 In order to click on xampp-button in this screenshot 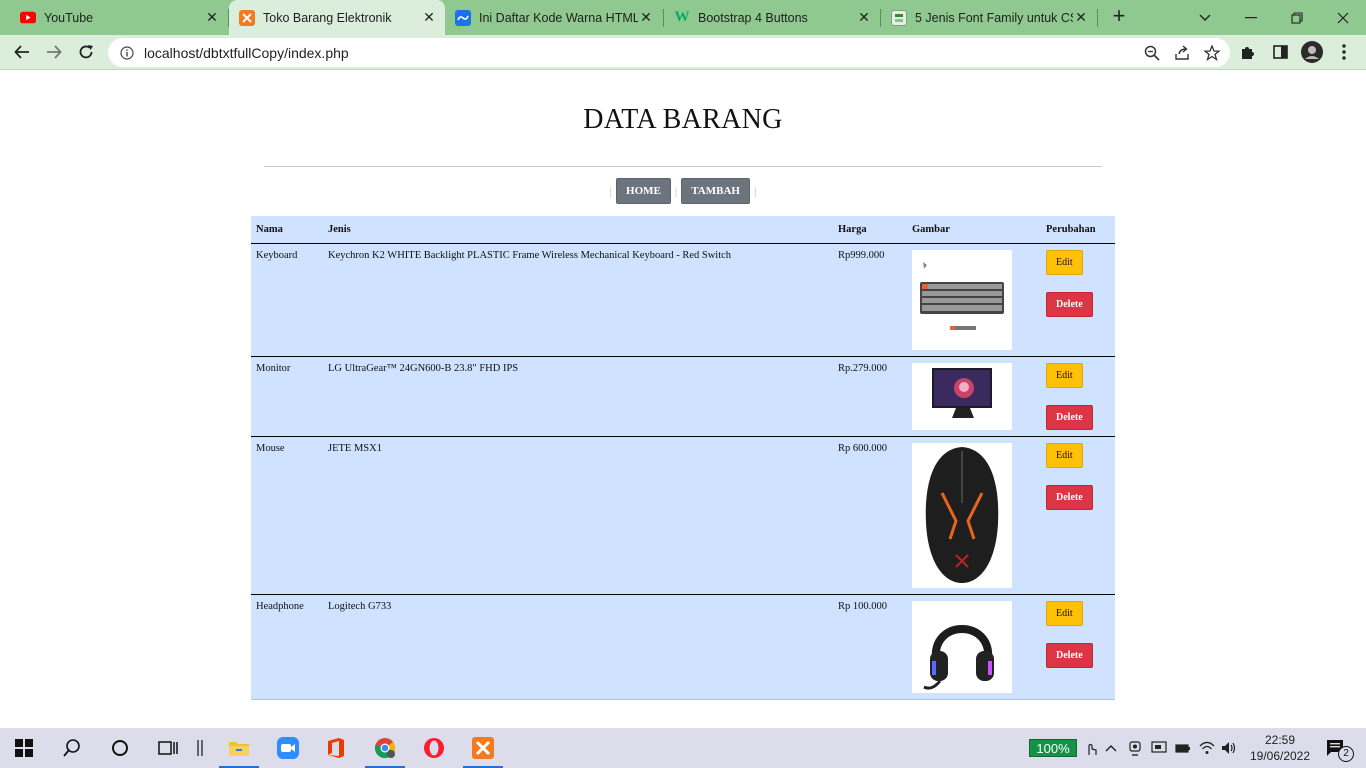, I will do `click(483, 748)`.